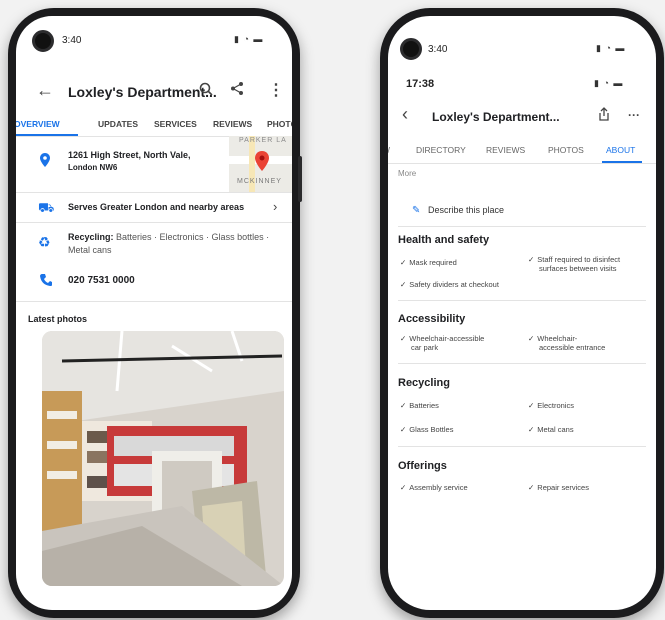 This screenshot has width=665, height=620. What do you see at coordinates (416, 210) in the screenshot?
I see `pencil-icon: ✎` at bounding box center [416, 210].